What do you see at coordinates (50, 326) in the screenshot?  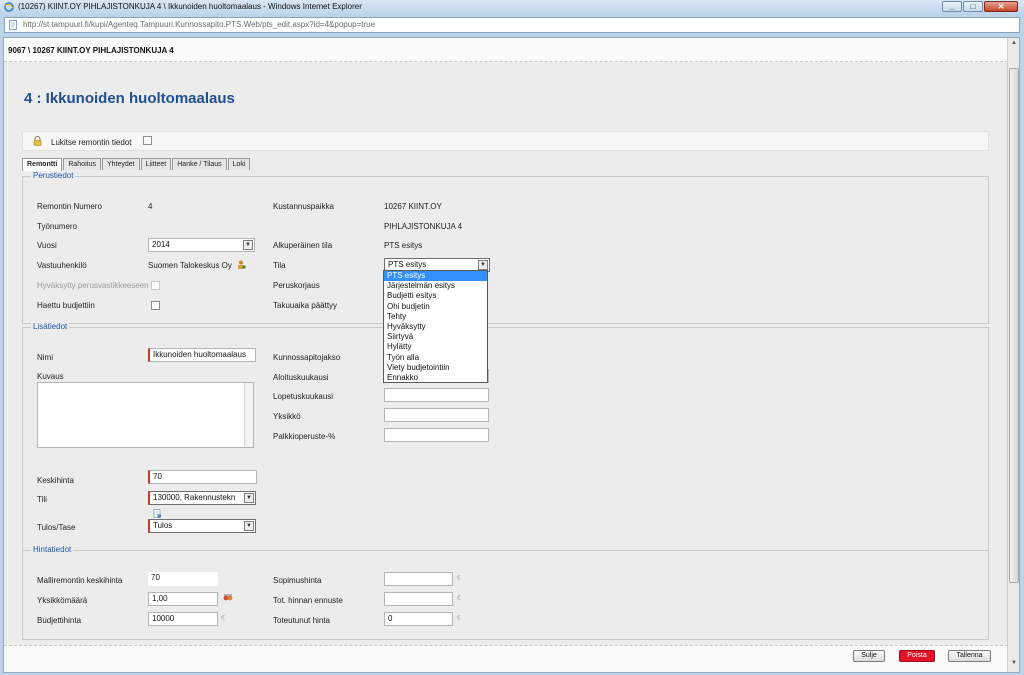 I see `lisatiedot-legend: Lisätiedot` at bounding box center [50, 326].